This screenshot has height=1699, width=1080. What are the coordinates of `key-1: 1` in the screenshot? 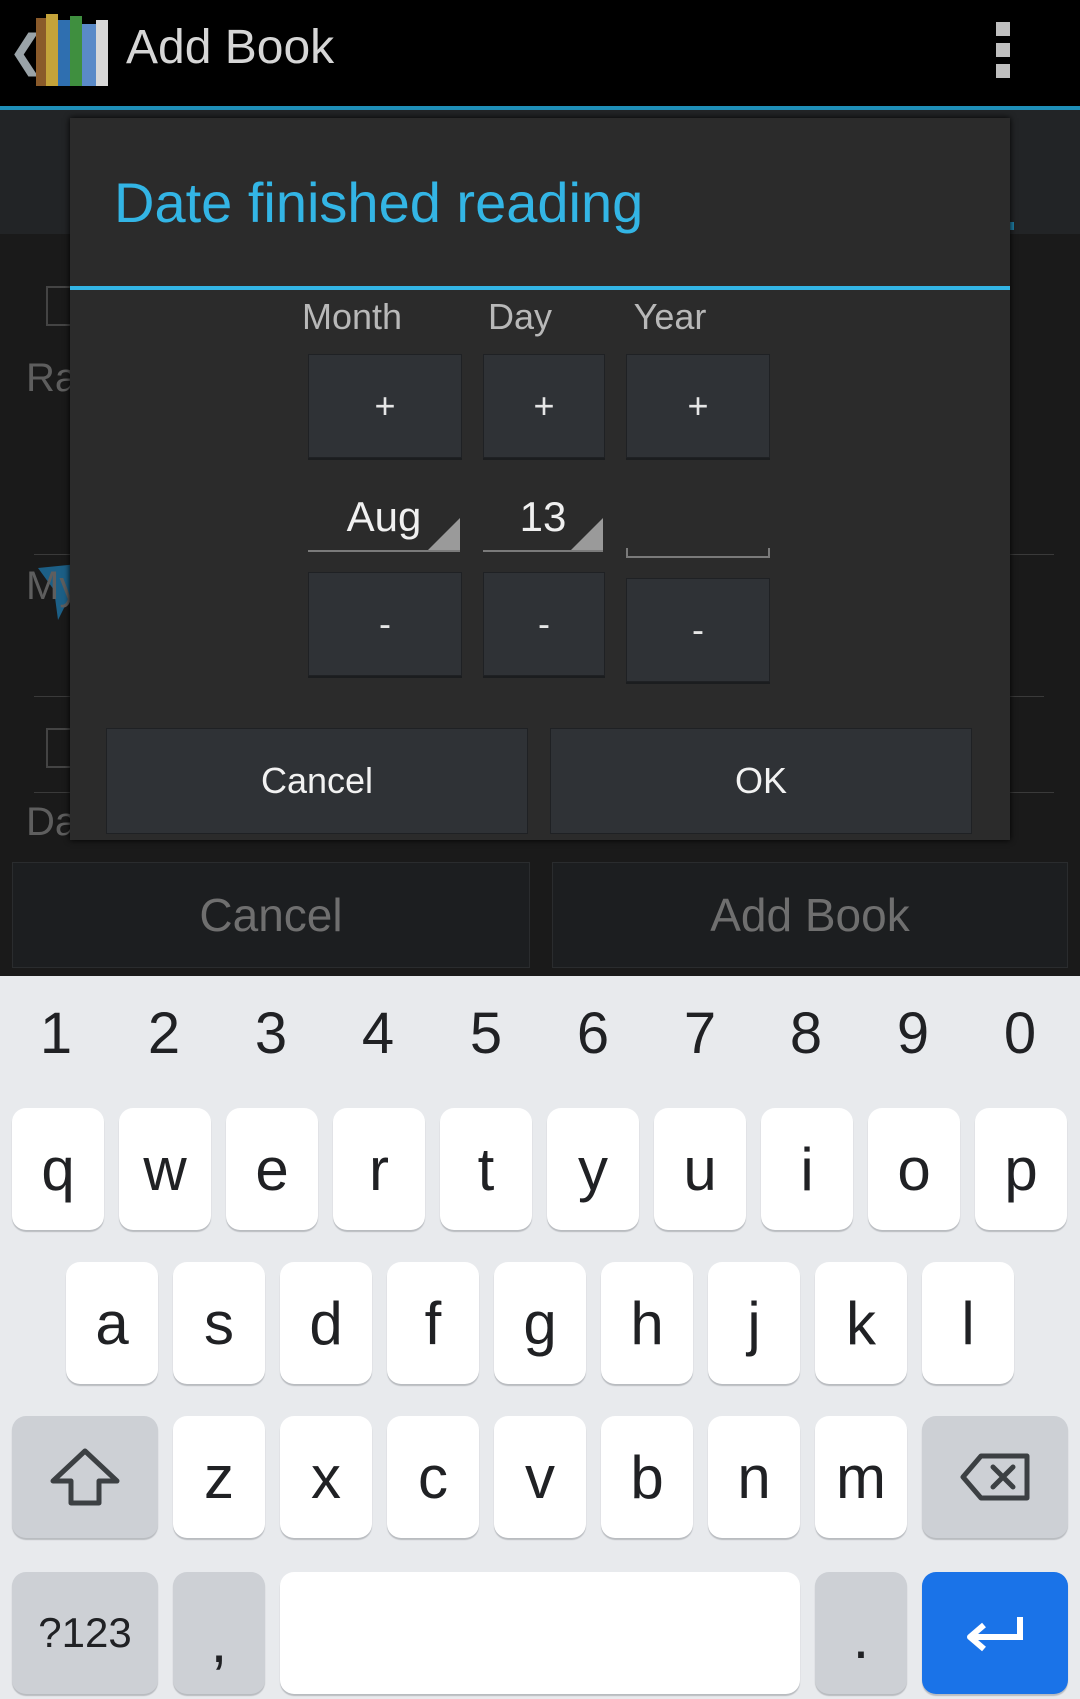 It's located at (56, 1033).